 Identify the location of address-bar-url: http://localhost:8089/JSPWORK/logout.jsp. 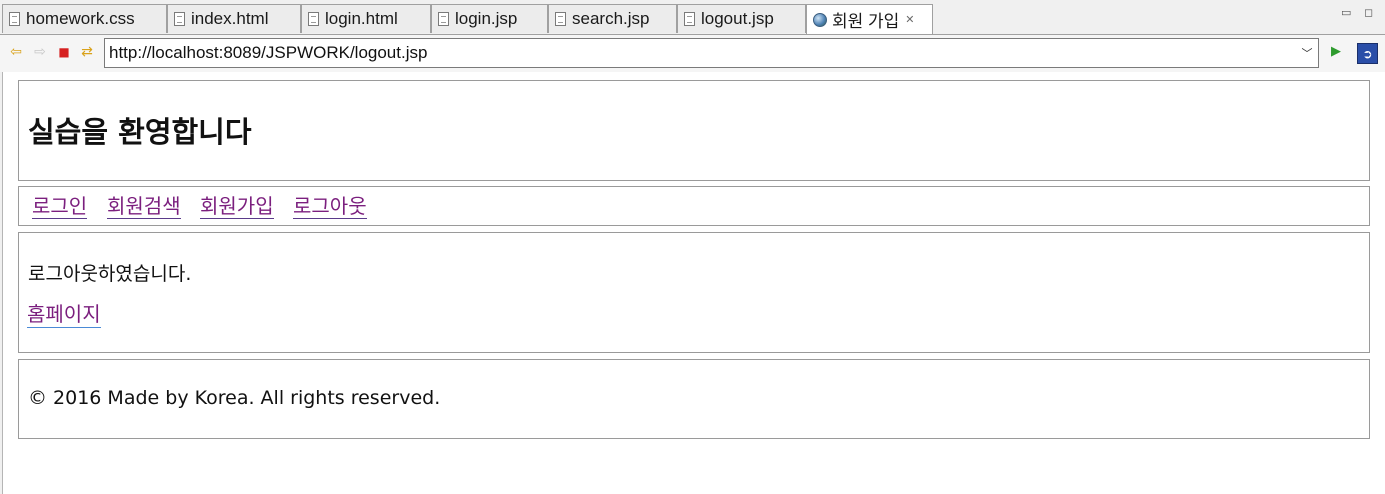
(700, 53).